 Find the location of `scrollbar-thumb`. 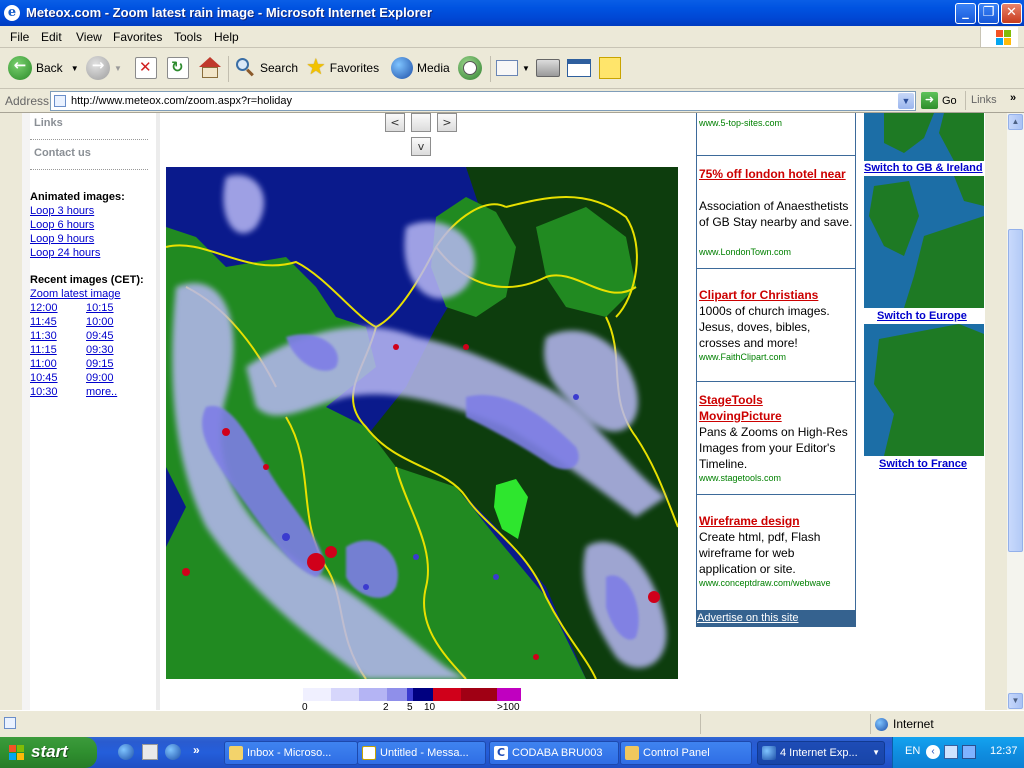

scrollbar-thumb is located at coordinates (1015, 390).